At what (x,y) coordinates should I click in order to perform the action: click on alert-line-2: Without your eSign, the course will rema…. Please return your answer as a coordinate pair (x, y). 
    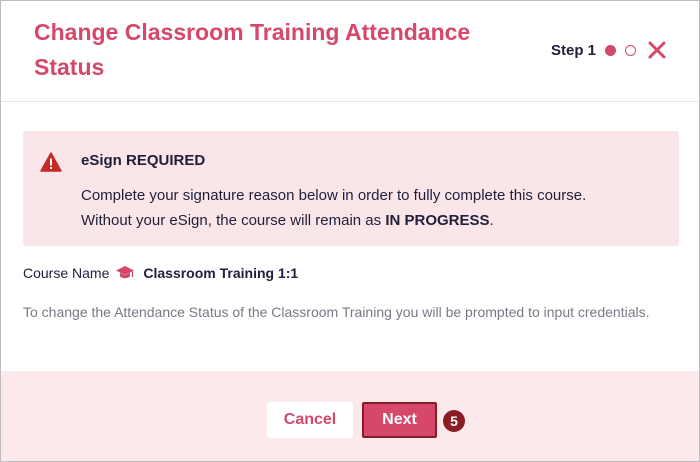
    Looking at the image, I should click on (376, 220).